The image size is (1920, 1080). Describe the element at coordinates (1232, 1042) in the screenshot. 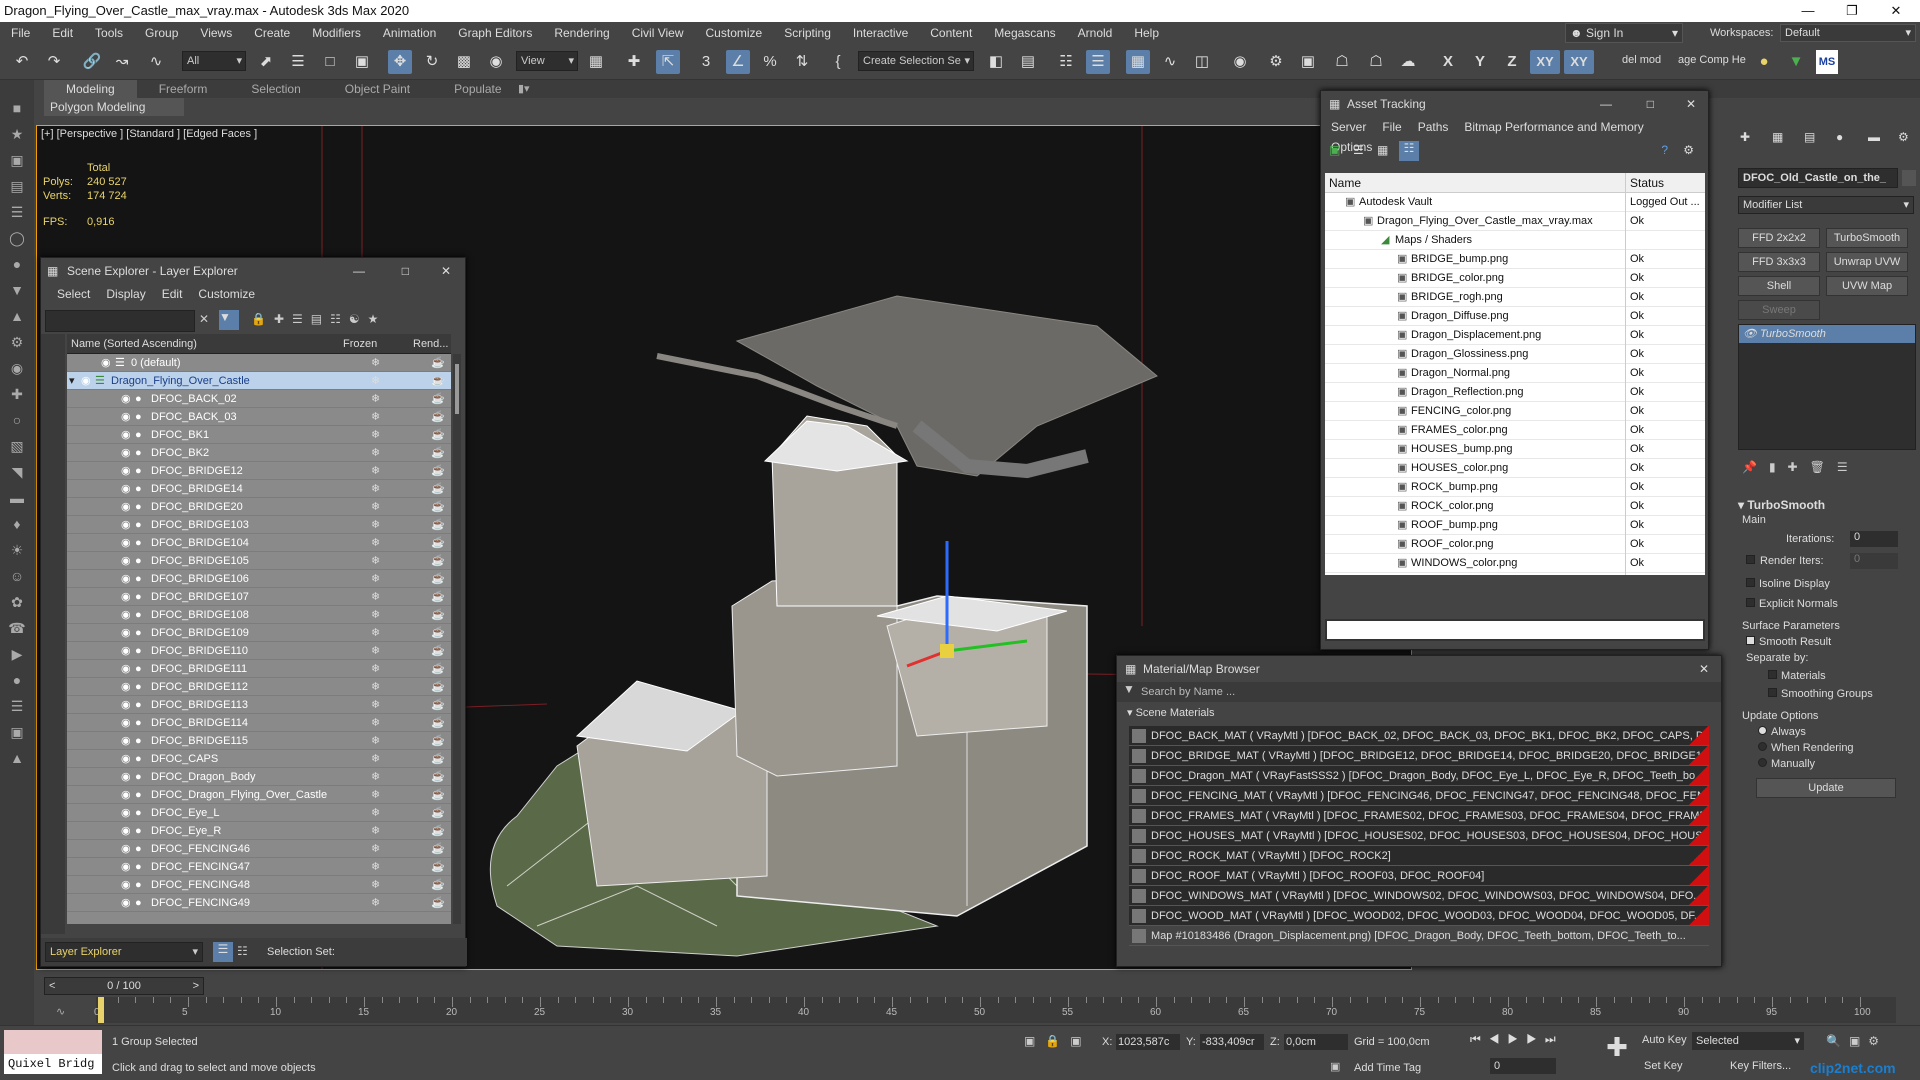

I see `y-coordinate: -833,409cr` at that location.